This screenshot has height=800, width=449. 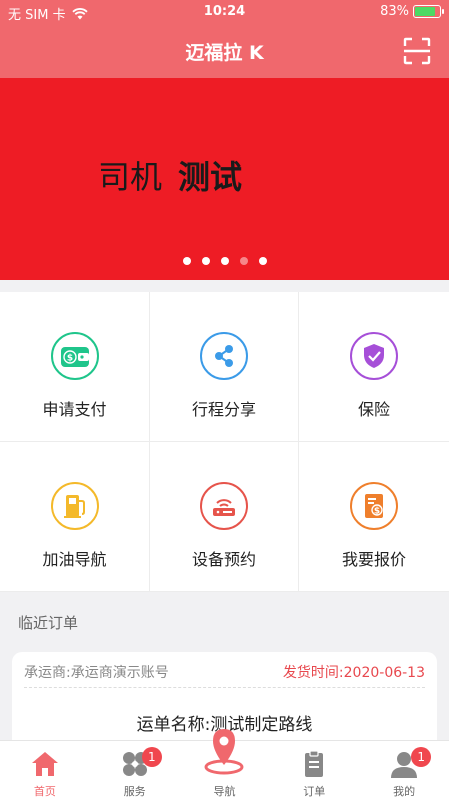 I want to click on router-icon, so click(x=224, y=506).